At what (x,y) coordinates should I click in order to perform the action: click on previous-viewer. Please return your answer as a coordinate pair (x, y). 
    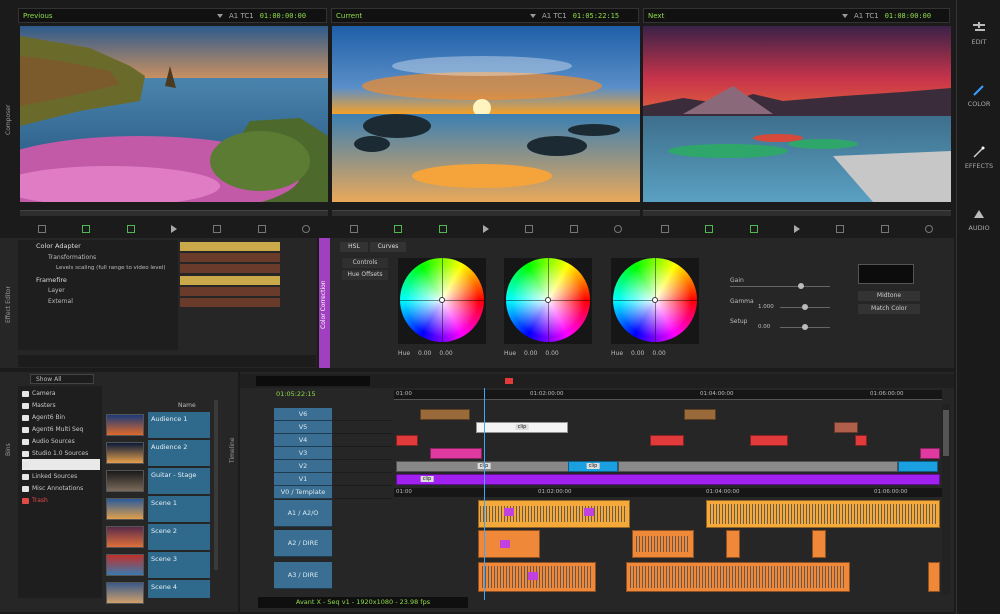
    Looking at the image, I should click on (174, 114).